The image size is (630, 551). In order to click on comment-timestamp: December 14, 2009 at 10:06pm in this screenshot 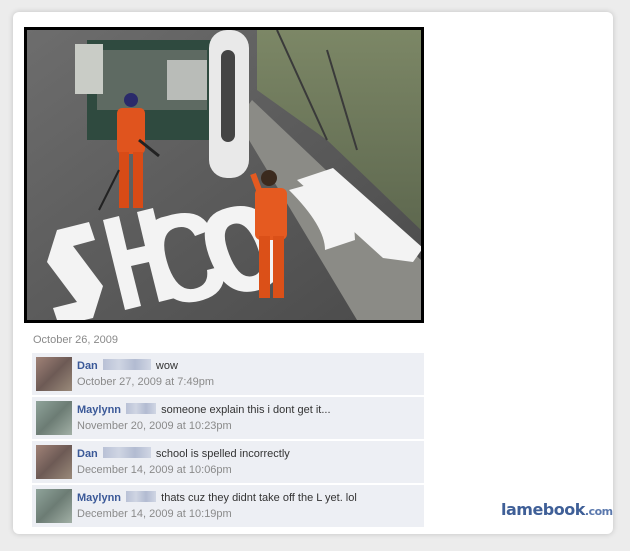, I will do `click(248, 470)`.